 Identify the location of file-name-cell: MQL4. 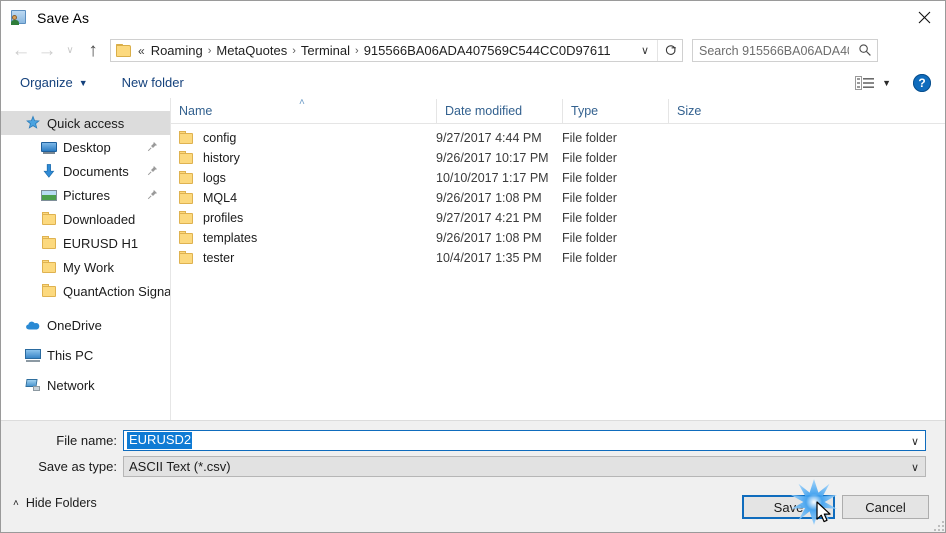
(303, 198).